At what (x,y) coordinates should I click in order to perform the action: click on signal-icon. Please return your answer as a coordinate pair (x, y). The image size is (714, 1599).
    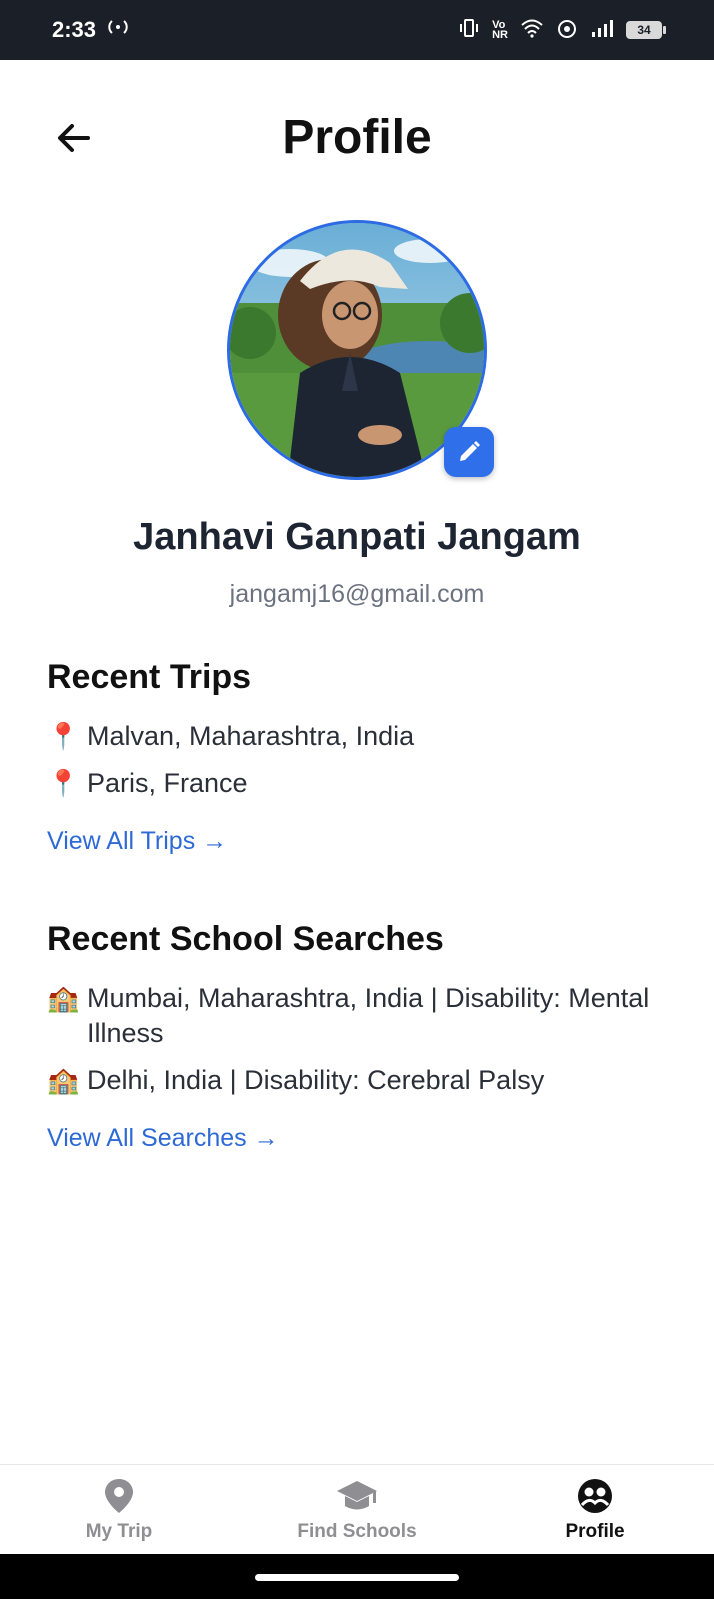
    Looking at the image, I should click on (602, 30).